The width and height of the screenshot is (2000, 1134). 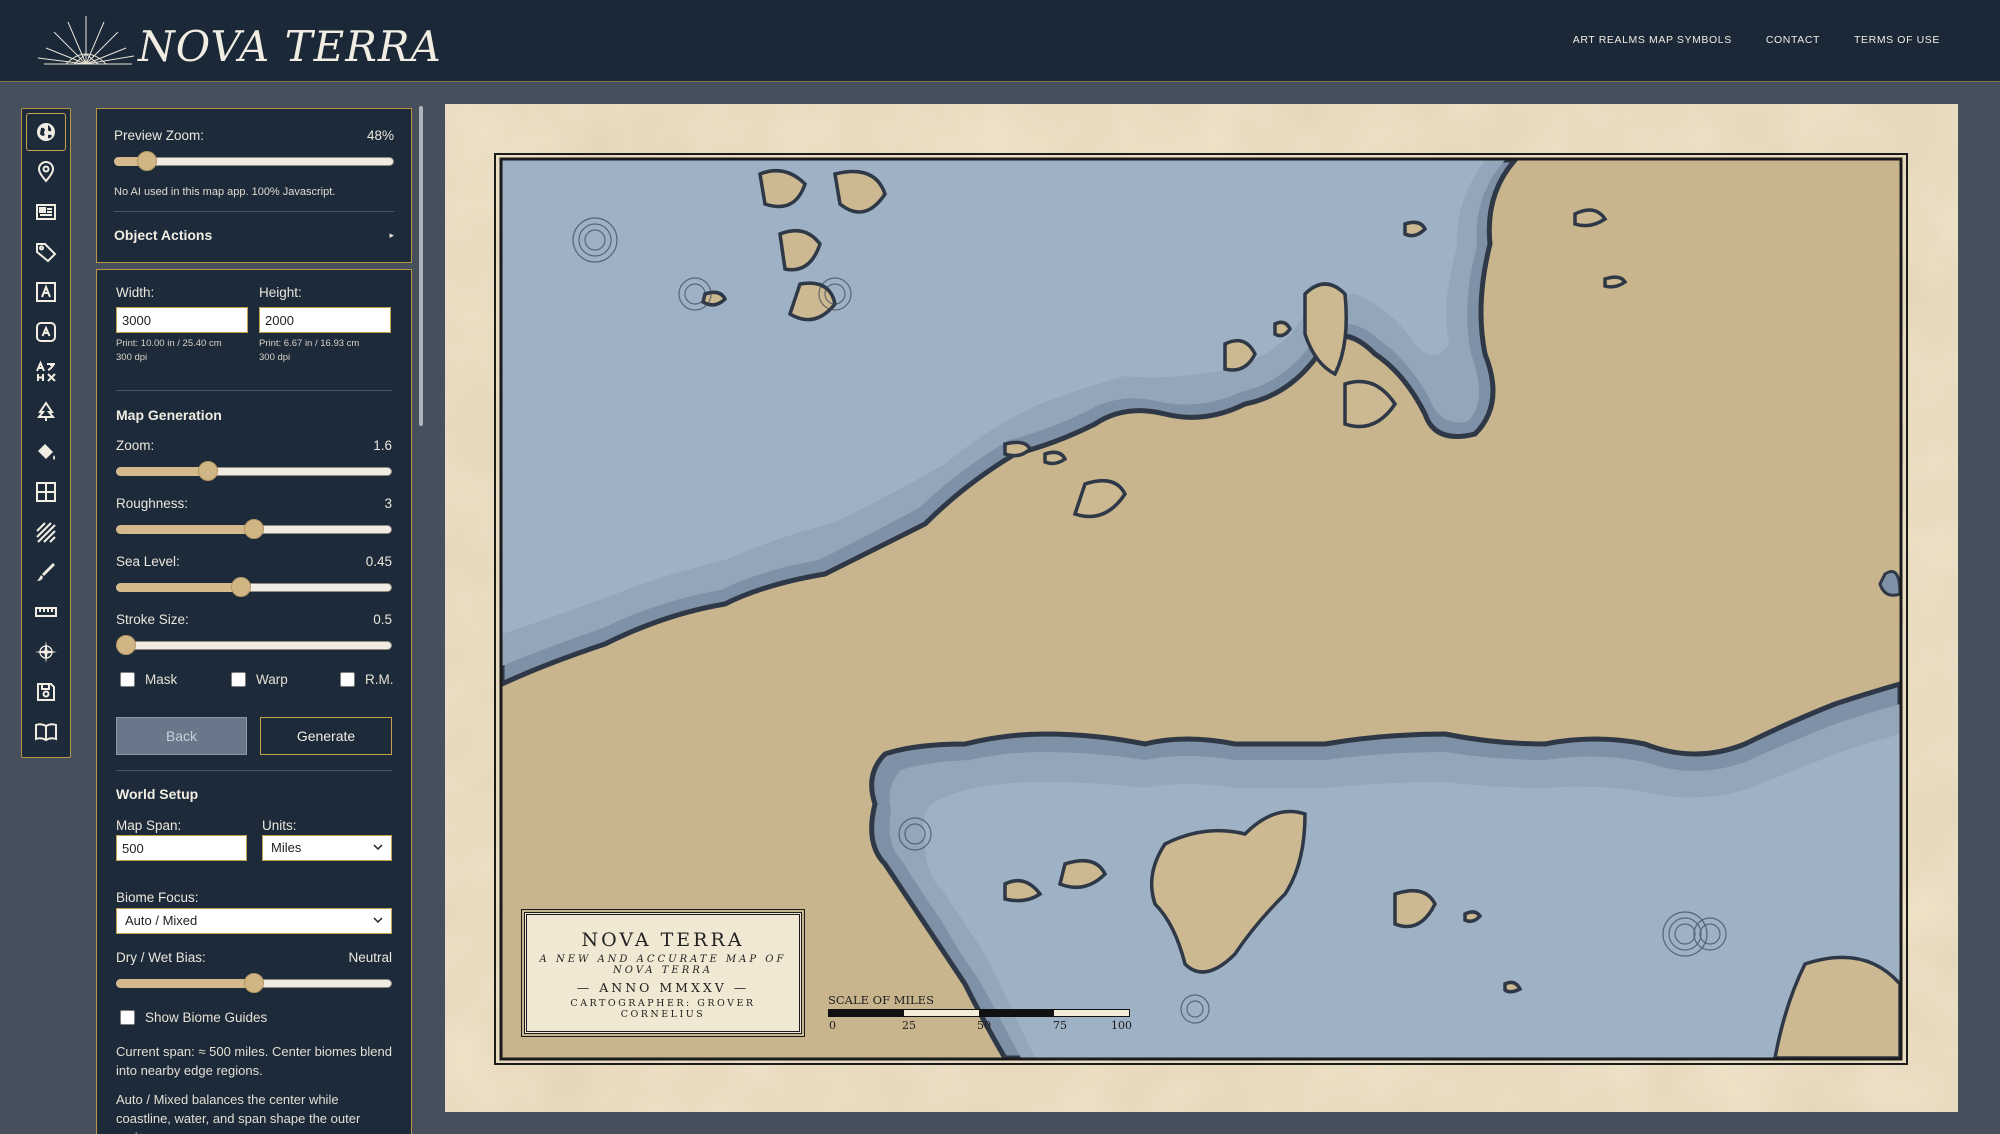 What do you see at coordinates (161, 957) in the screenshot?
I see `bias-label: Dry / Wet Bias:` at bounding box center [161, 957].